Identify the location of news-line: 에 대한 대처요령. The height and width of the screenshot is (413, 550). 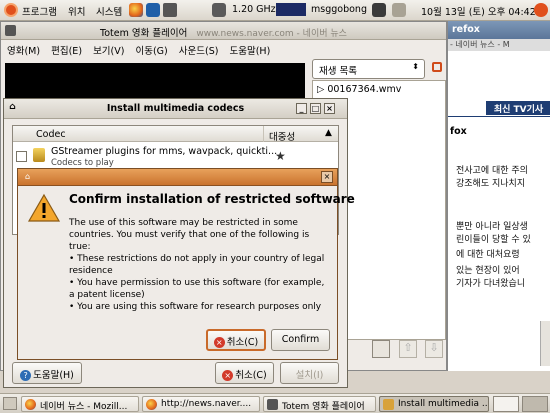
(488, 255).